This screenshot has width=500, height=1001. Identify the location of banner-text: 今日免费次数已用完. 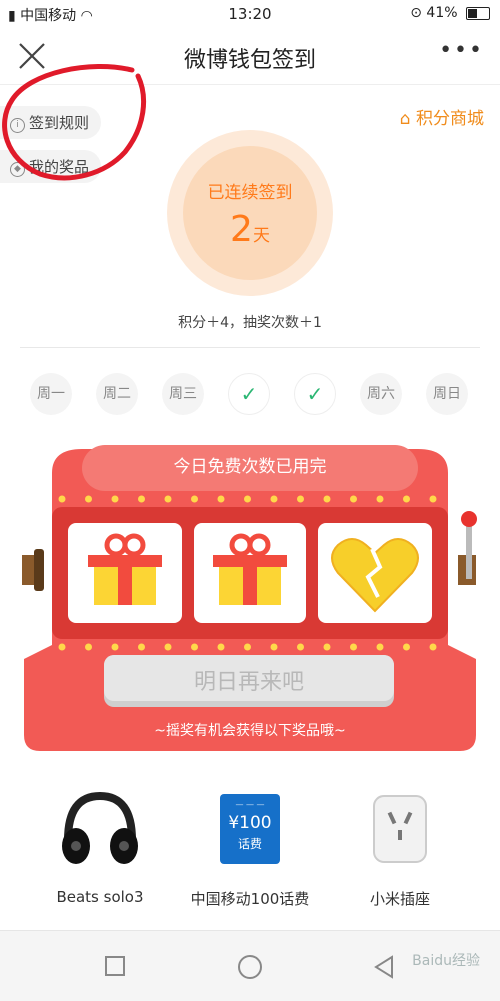
(250, 467).